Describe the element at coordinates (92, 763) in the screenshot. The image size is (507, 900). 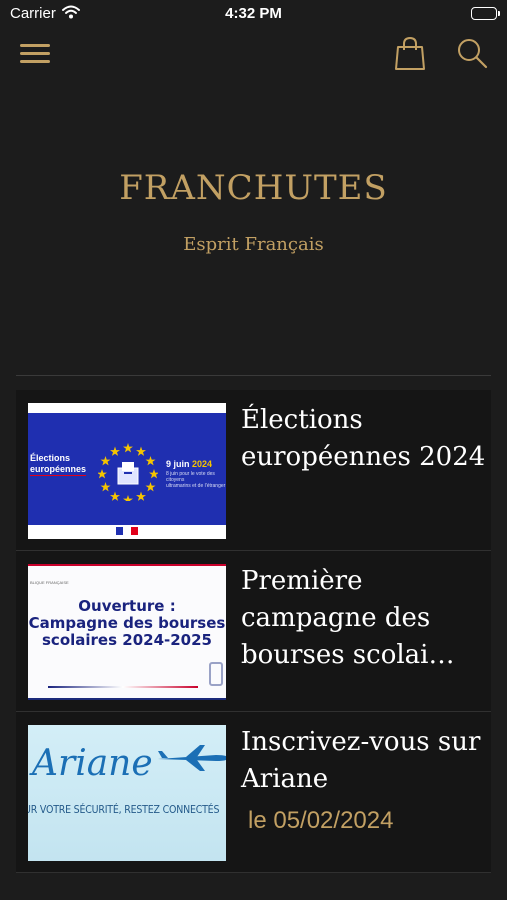
I see `ariane-logo: Ariane` at that location.